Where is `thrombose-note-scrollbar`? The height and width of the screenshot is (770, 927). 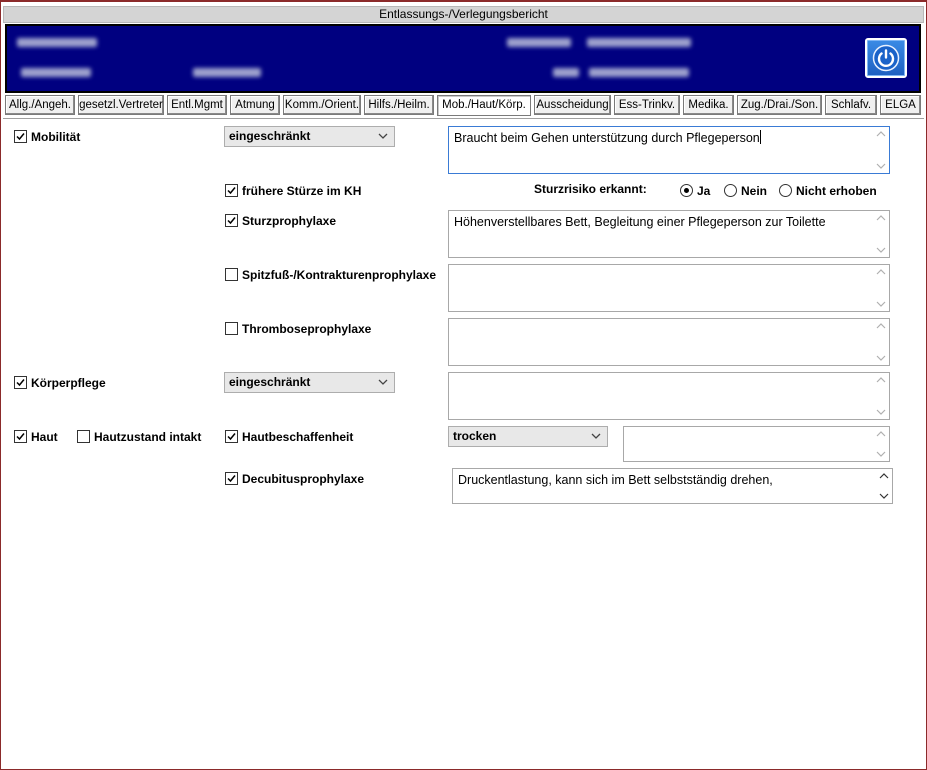 thrombose-note-scrollbar is located at coordinates (881, 342).